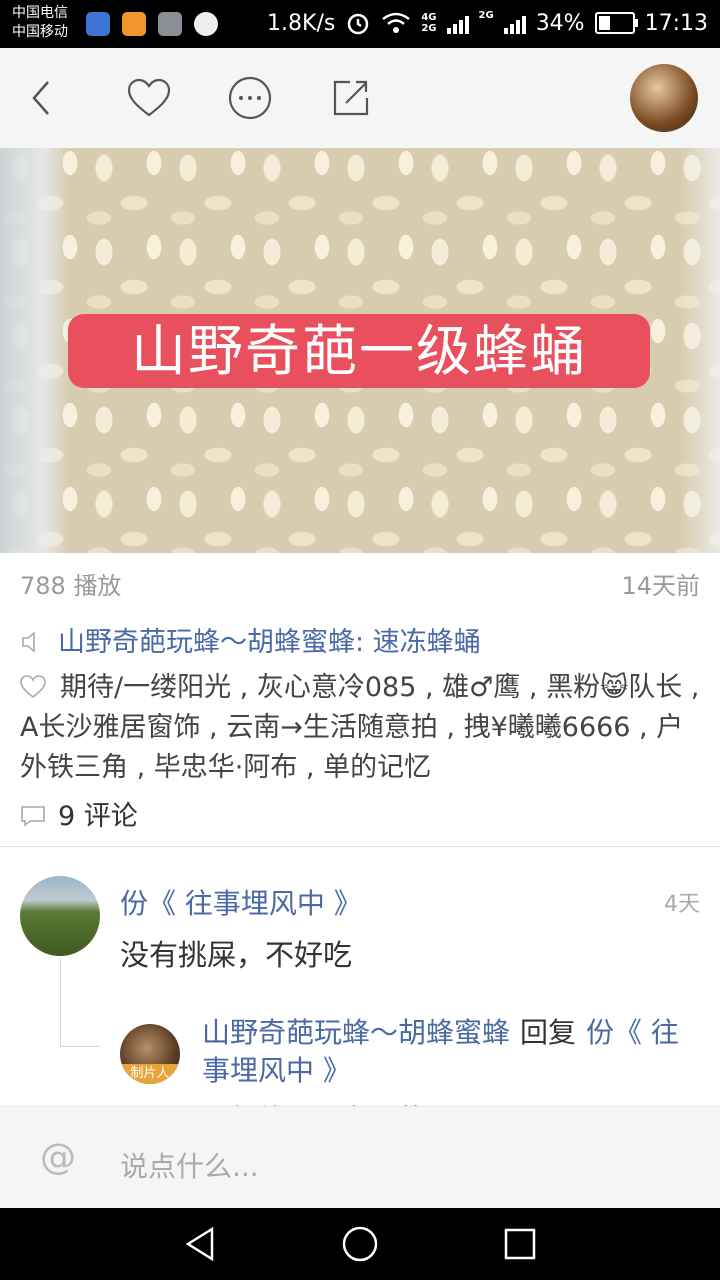 This screenshot has height=1280, width=720. I want to click on navigation-bar, so click(360, 1244).